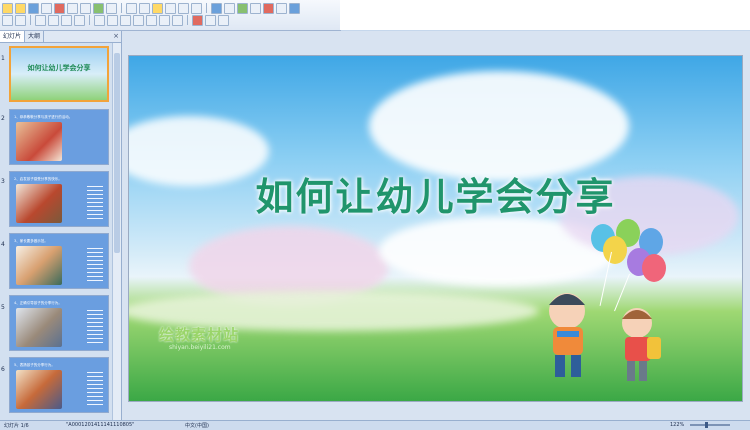 The height and width of the screenshot is (430, 750). Describe the element at coordinates (196, 8) in the screenshot. I see `redo-icon` at that location.